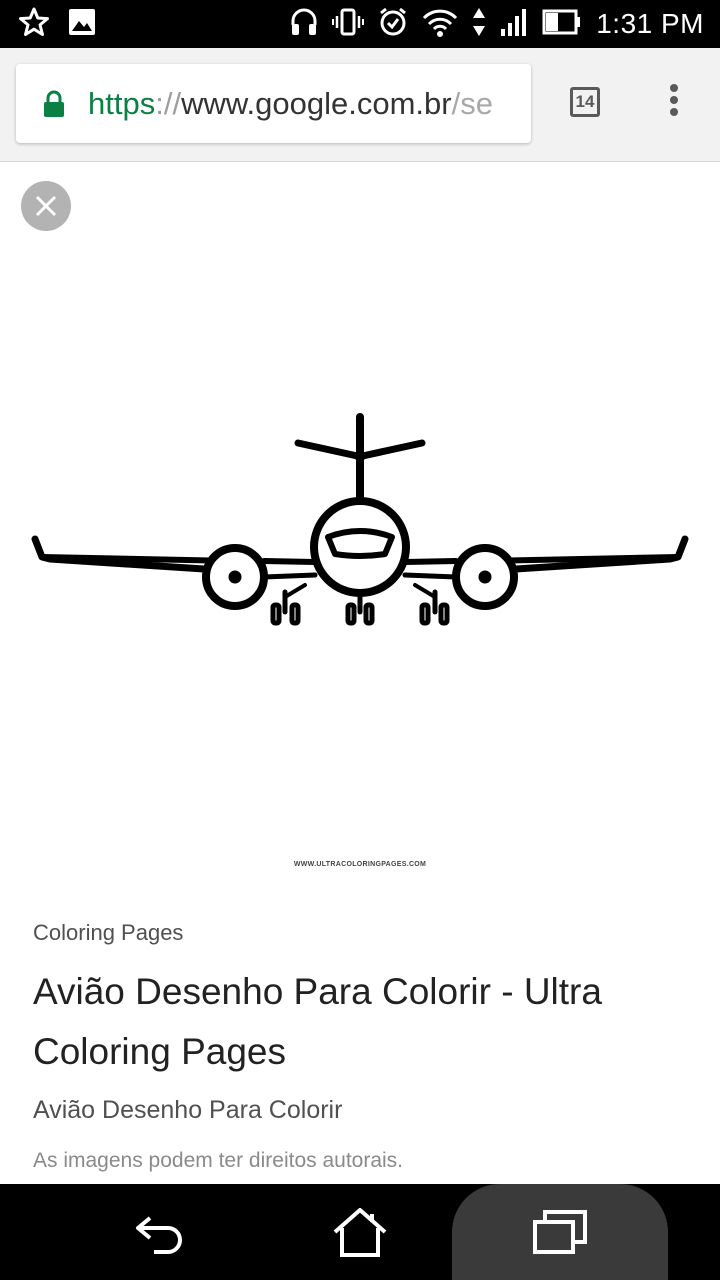 This screenshot has height=1280, width=720. What do you see at coordinates (393, 24) in the screenshot?
I see `alarm-icon` at bounding box center [393, 24].